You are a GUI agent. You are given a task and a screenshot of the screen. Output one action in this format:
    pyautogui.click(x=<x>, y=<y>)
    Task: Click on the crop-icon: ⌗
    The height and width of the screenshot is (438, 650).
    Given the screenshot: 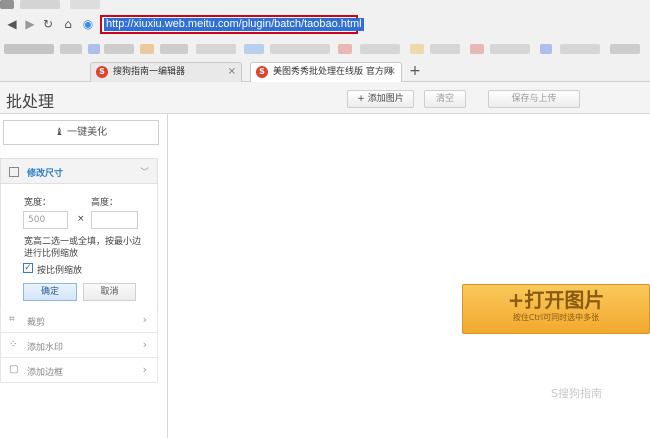 What is the action you would take?
    pyautogui.click(x=12, y=319)
    